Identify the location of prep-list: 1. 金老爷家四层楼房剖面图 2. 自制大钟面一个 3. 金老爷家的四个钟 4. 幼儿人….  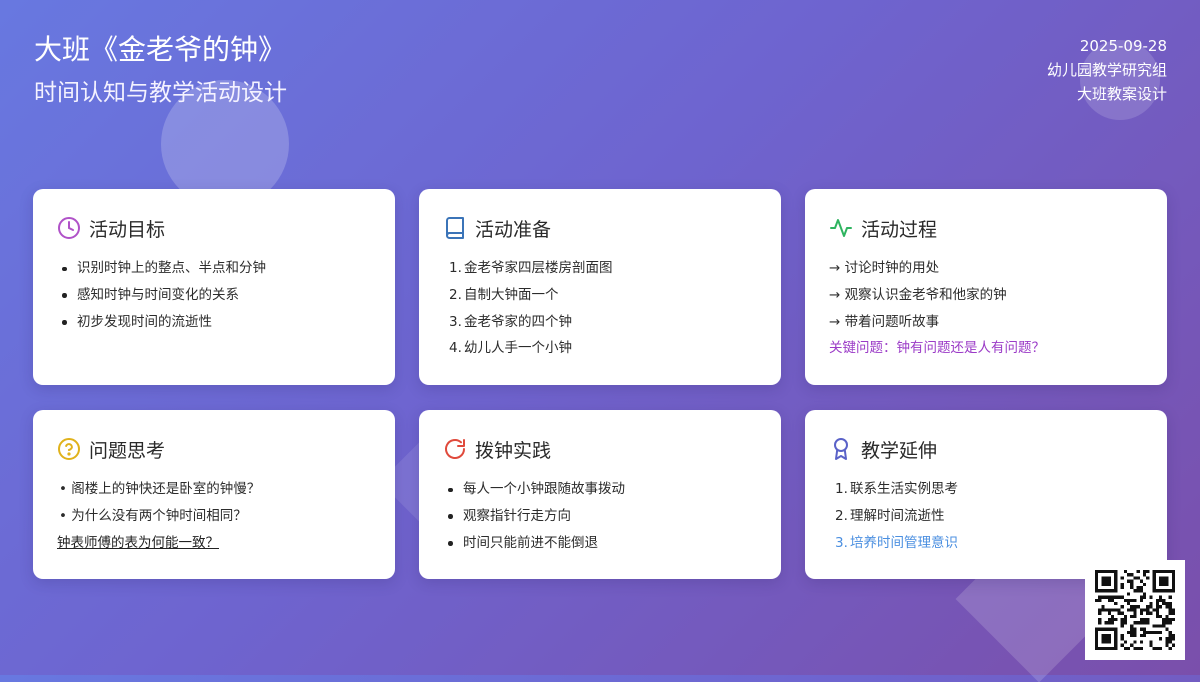
(600, 308).